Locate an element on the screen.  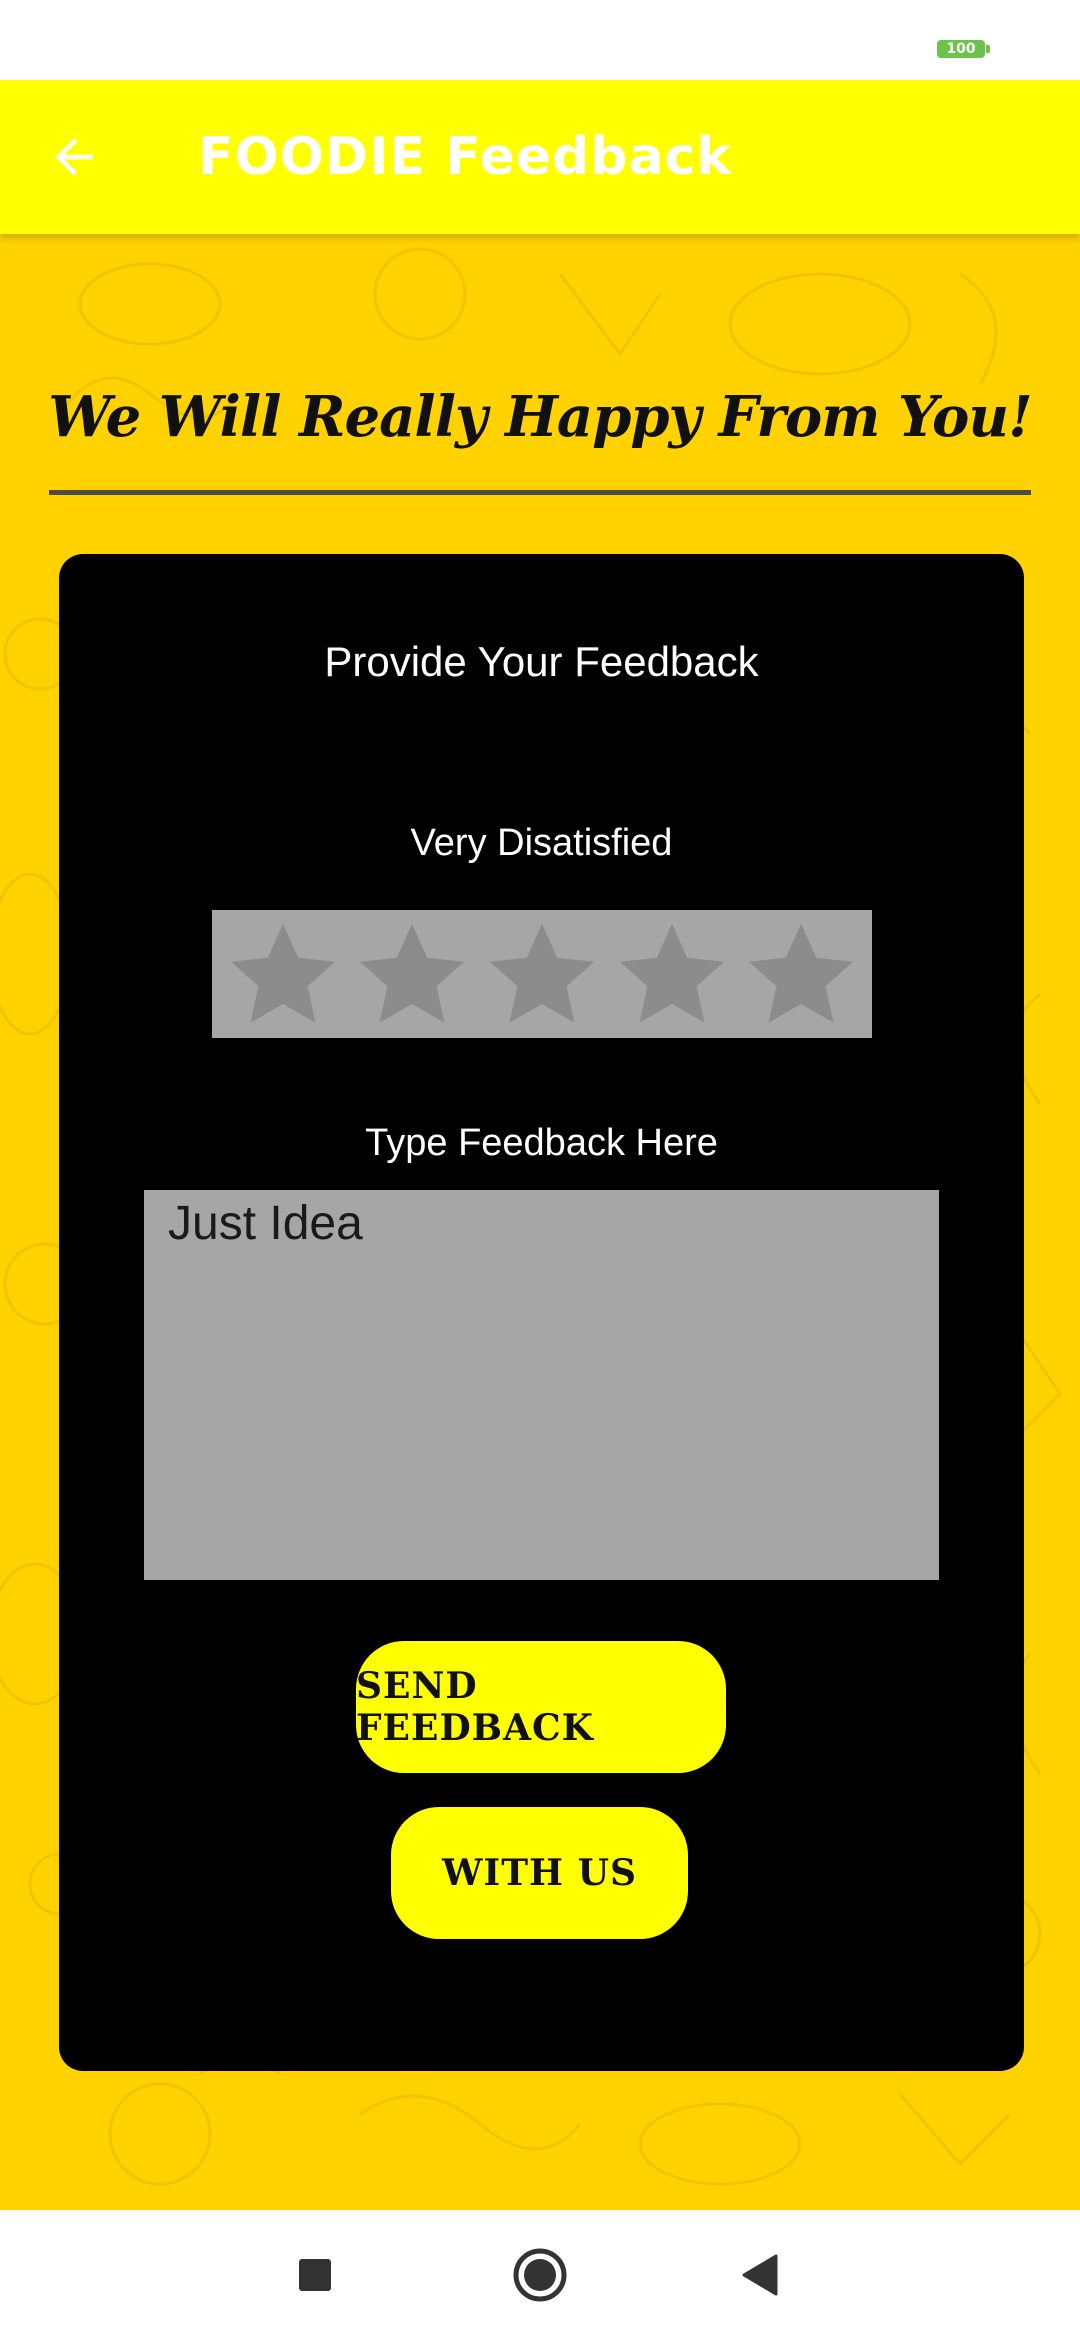
system-nav-bar is located at coordinates (540, 2275).